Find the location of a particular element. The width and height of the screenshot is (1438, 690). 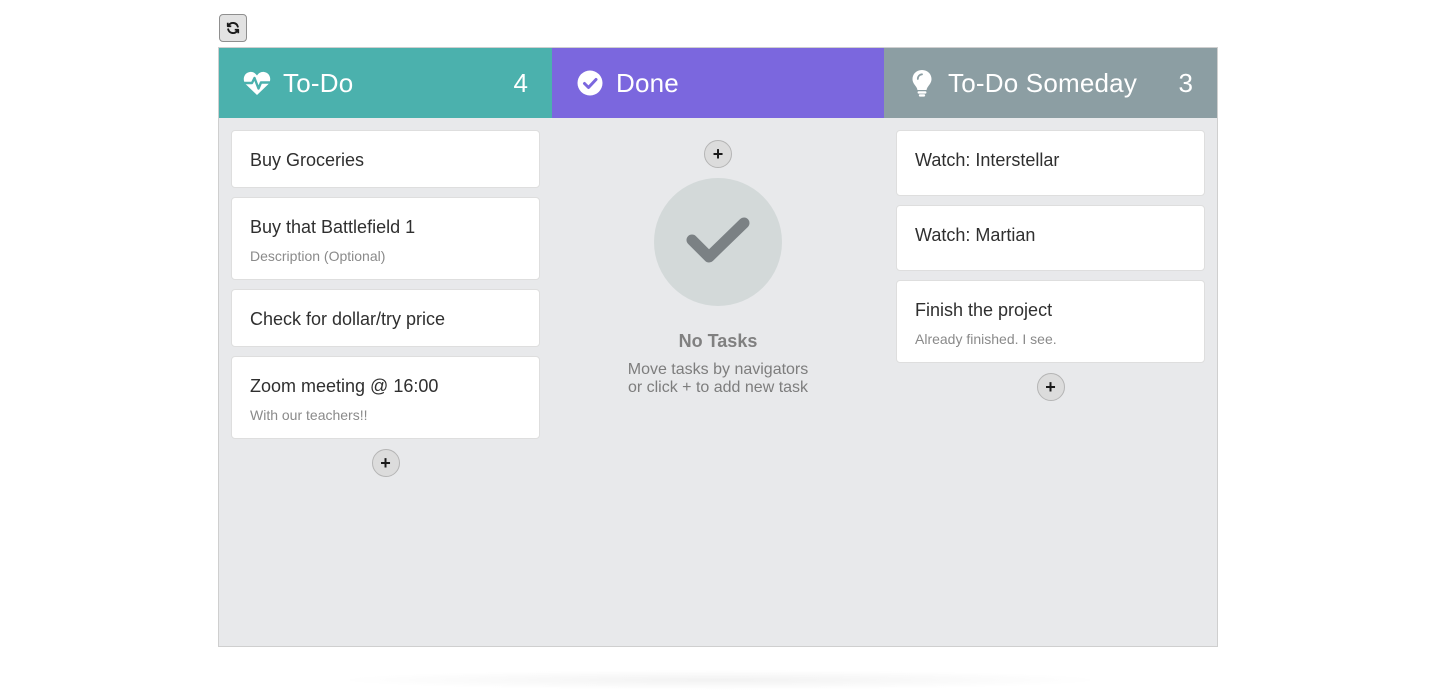

task-description: Description (Optional) is located at coordinates (318, 256).